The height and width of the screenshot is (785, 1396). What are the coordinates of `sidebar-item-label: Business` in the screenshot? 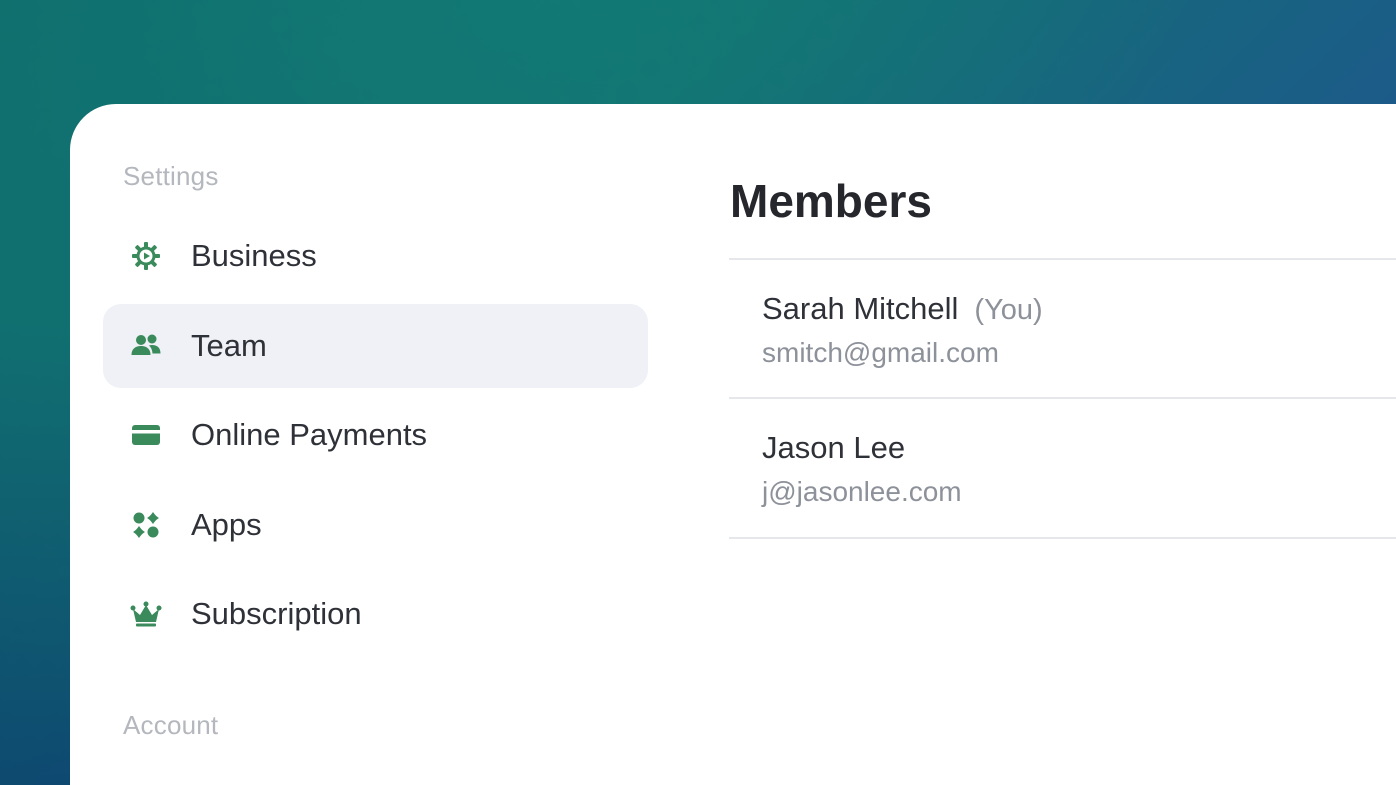 It's located at (254, 255).